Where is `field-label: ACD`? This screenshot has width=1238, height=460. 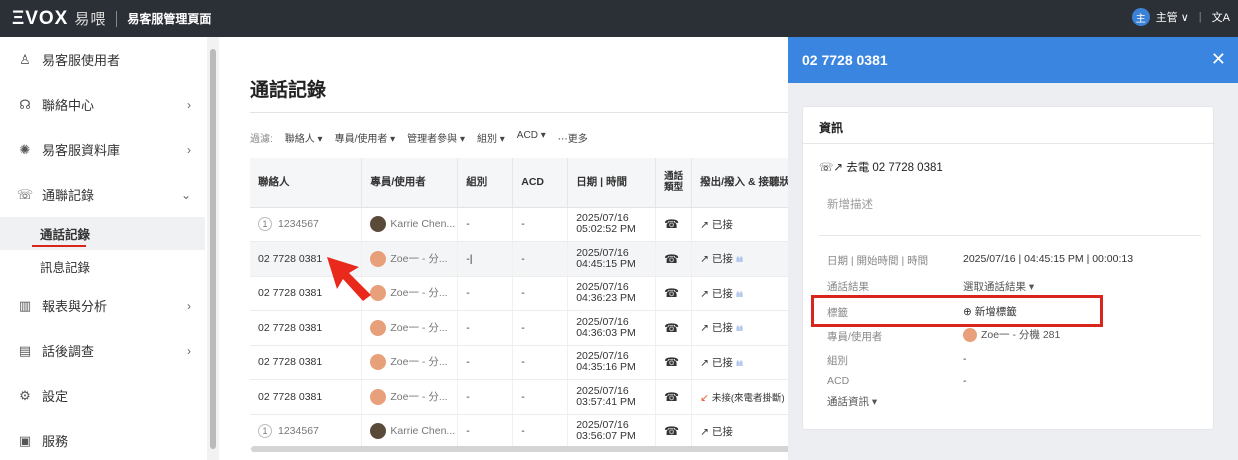 field-label: ACD is located at coordinates (838, 381).